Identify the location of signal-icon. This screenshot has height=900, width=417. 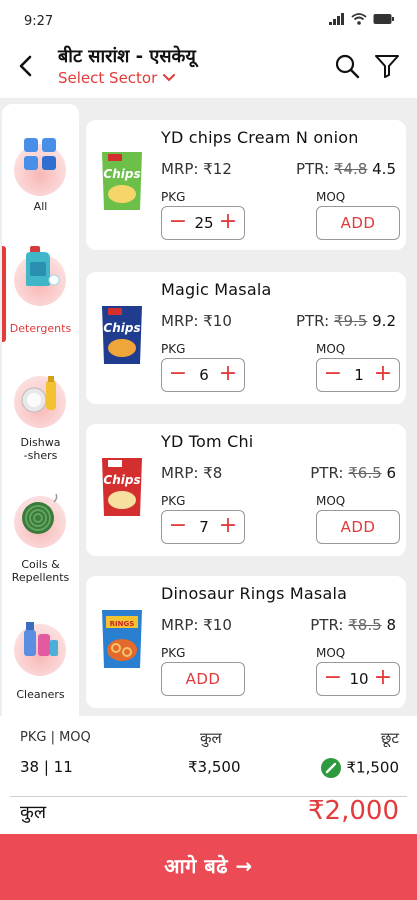
(336, 19).